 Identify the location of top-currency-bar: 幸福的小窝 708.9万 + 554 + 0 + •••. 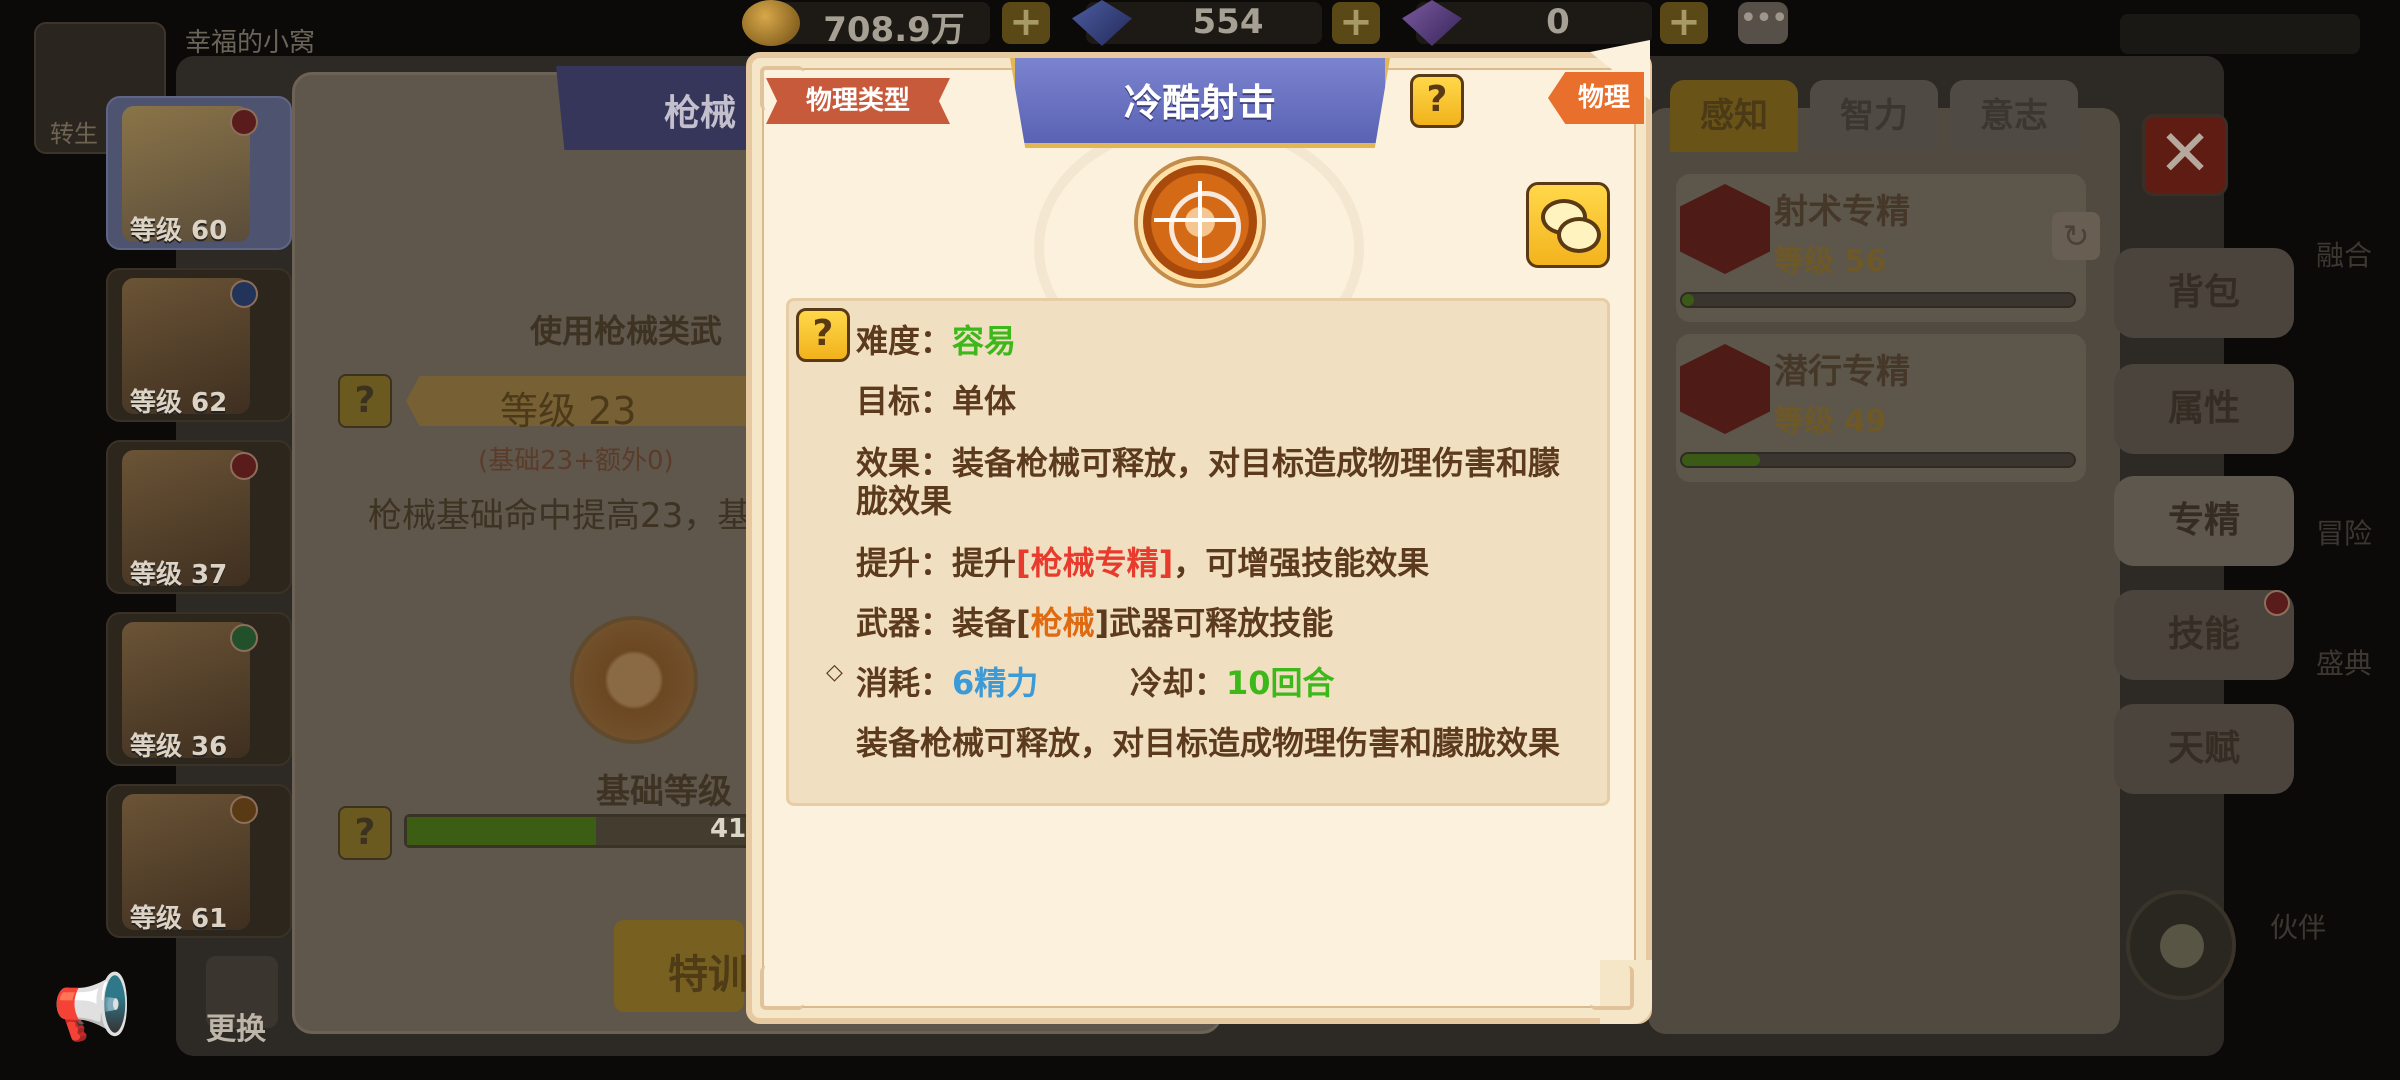
(1200, 29).